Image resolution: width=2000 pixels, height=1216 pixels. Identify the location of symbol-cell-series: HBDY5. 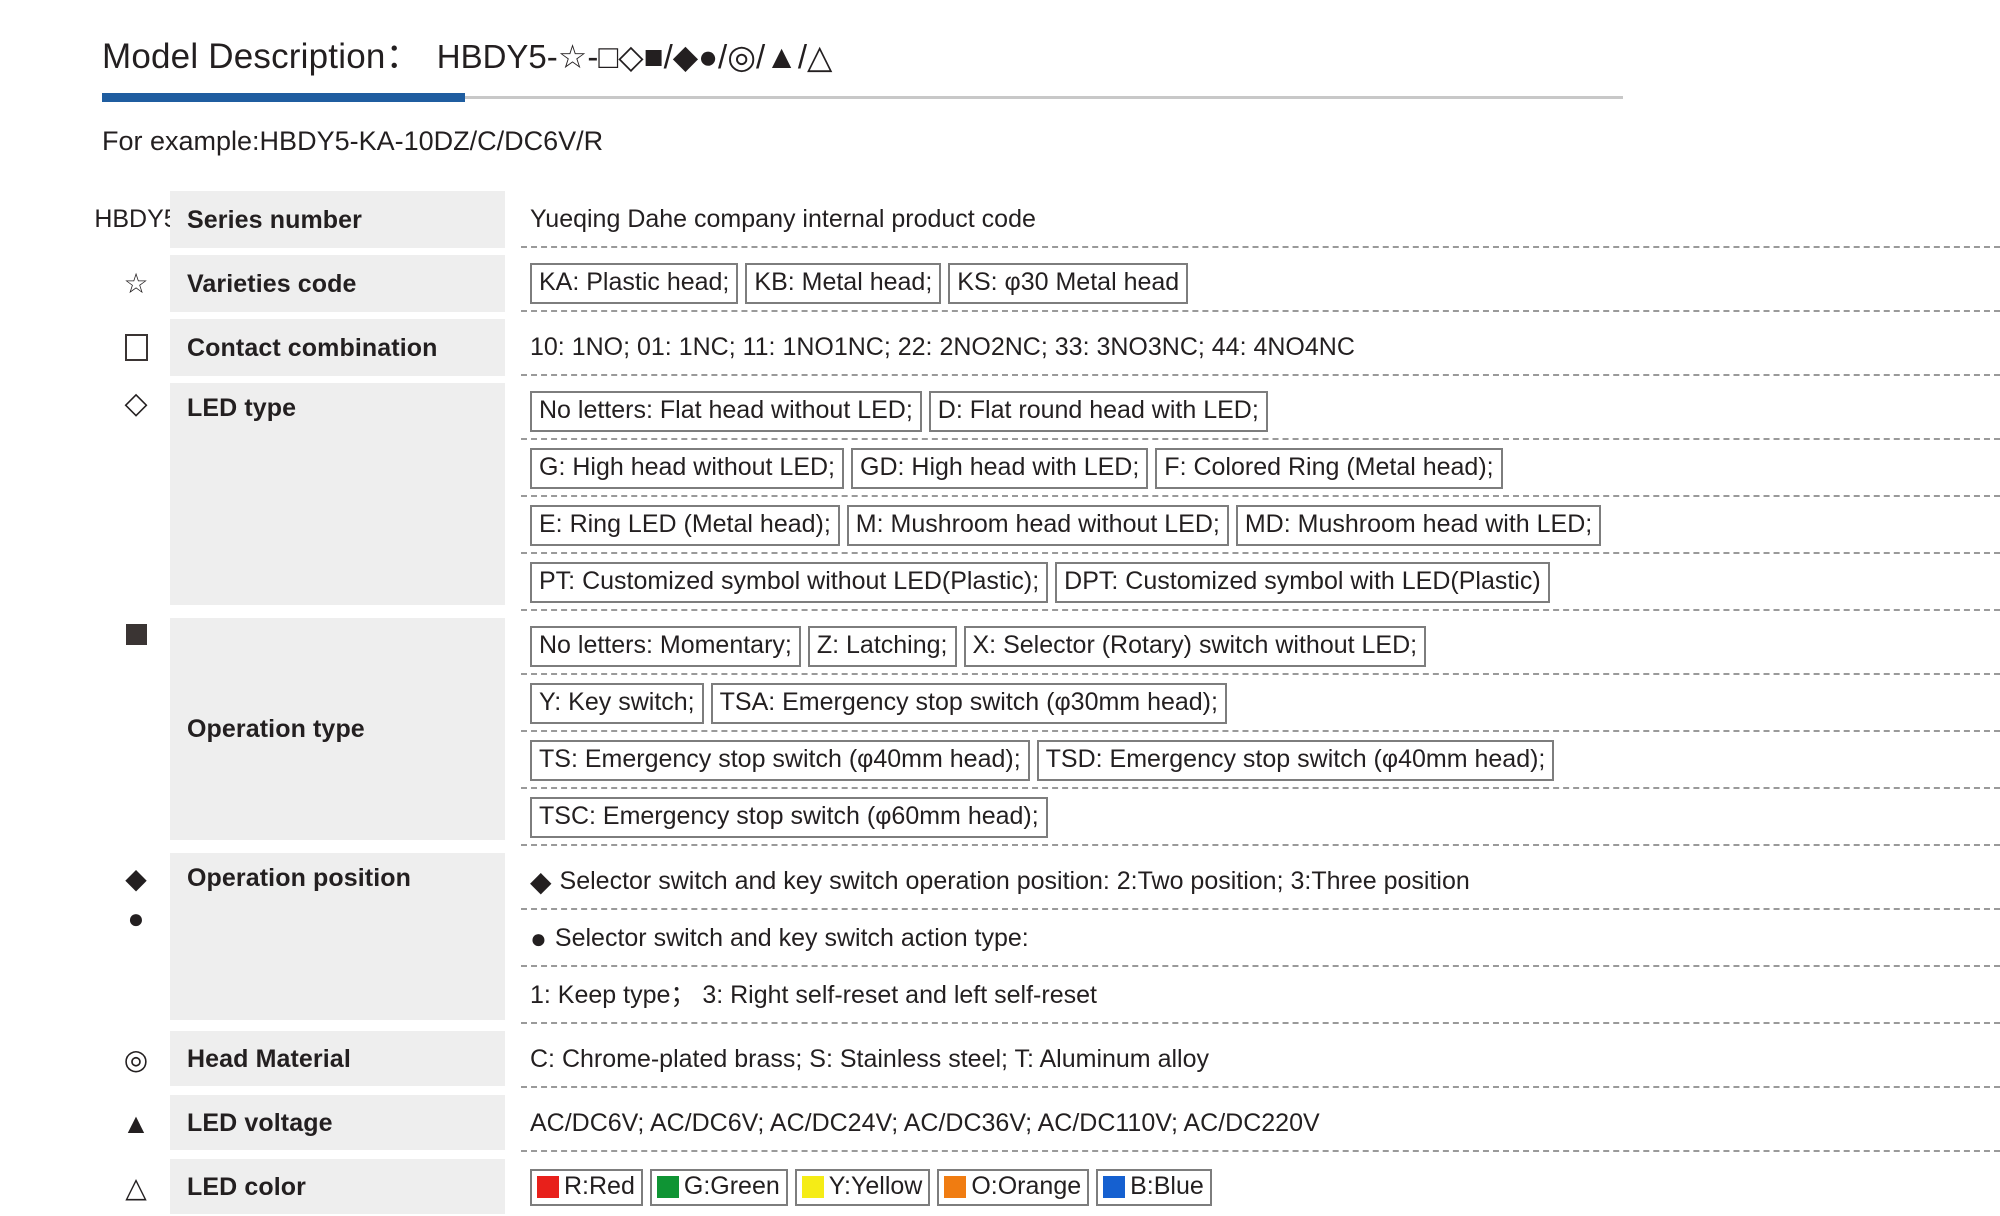
(135, 219).